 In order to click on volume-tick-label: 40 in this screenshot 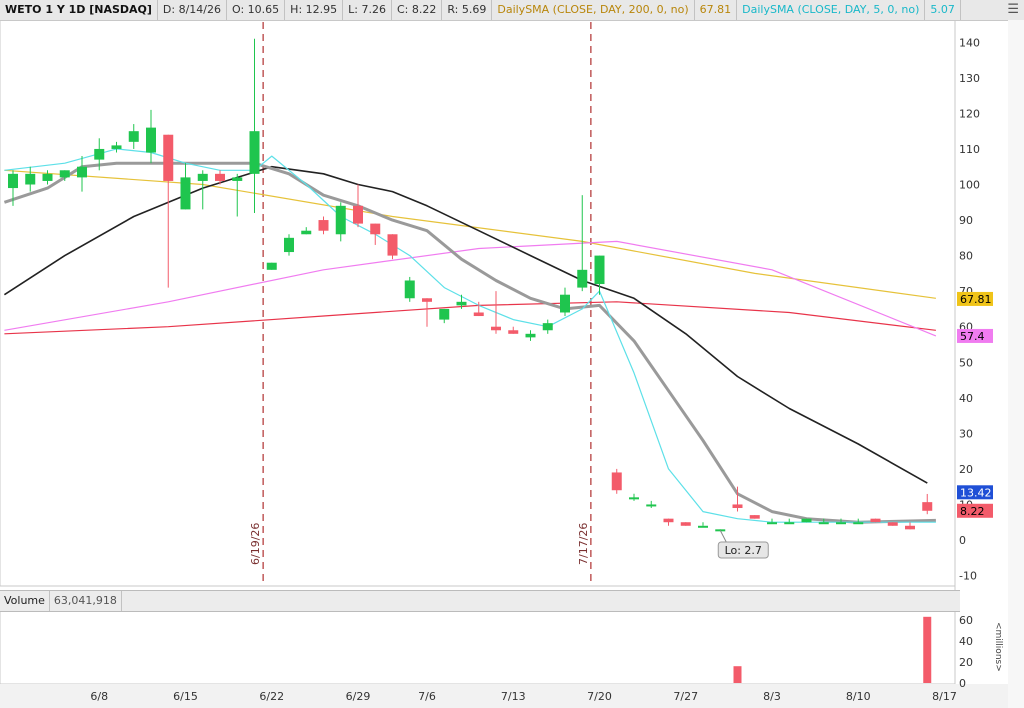, I will do `click(966, 641)`.